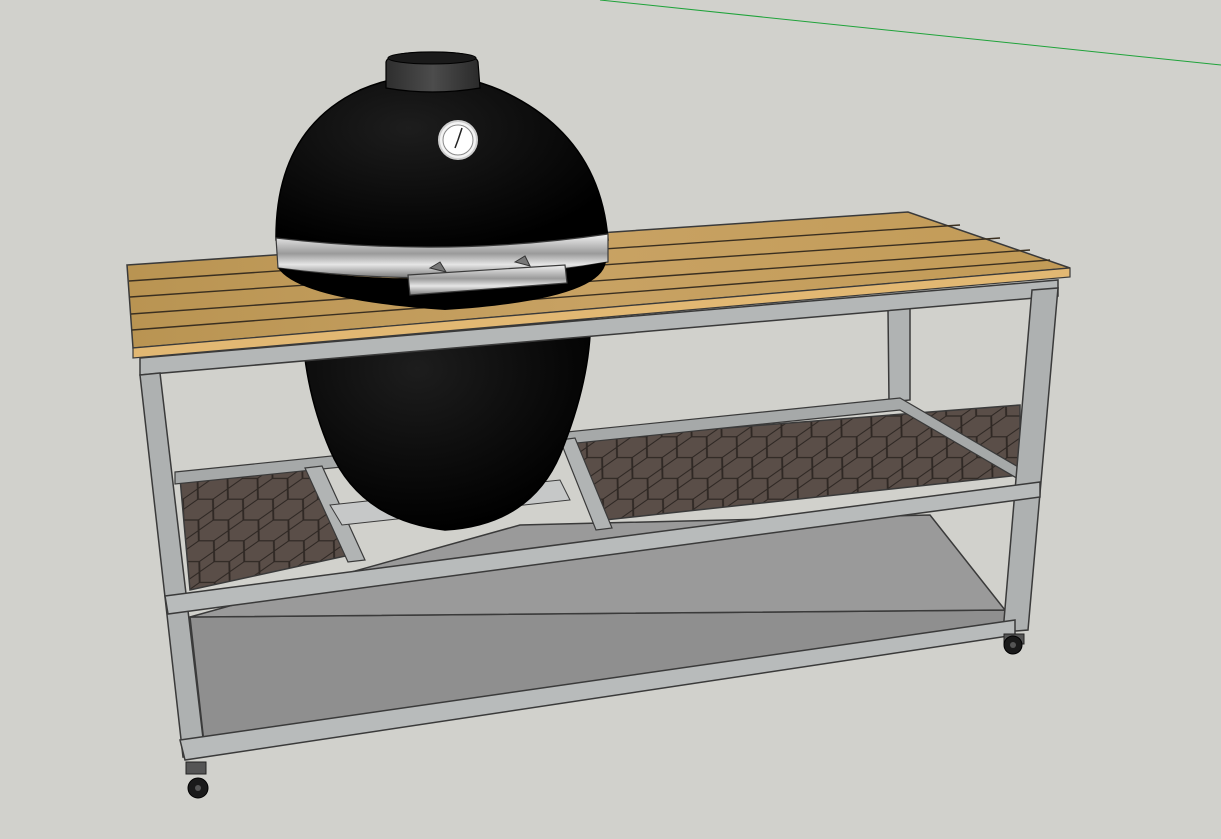  Describe the element at coordinates (432, 58) in the screenshot. I see `vent-cap` at that location.